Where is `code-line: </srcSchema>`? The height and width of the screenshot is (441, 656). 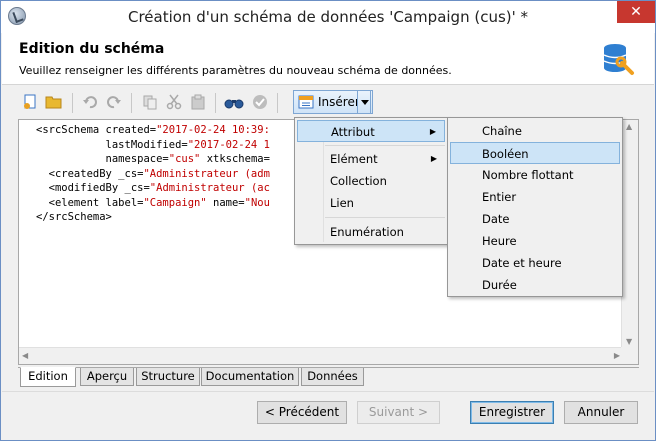 code-line: </srcSchema> is located at coordinates (74, 217).